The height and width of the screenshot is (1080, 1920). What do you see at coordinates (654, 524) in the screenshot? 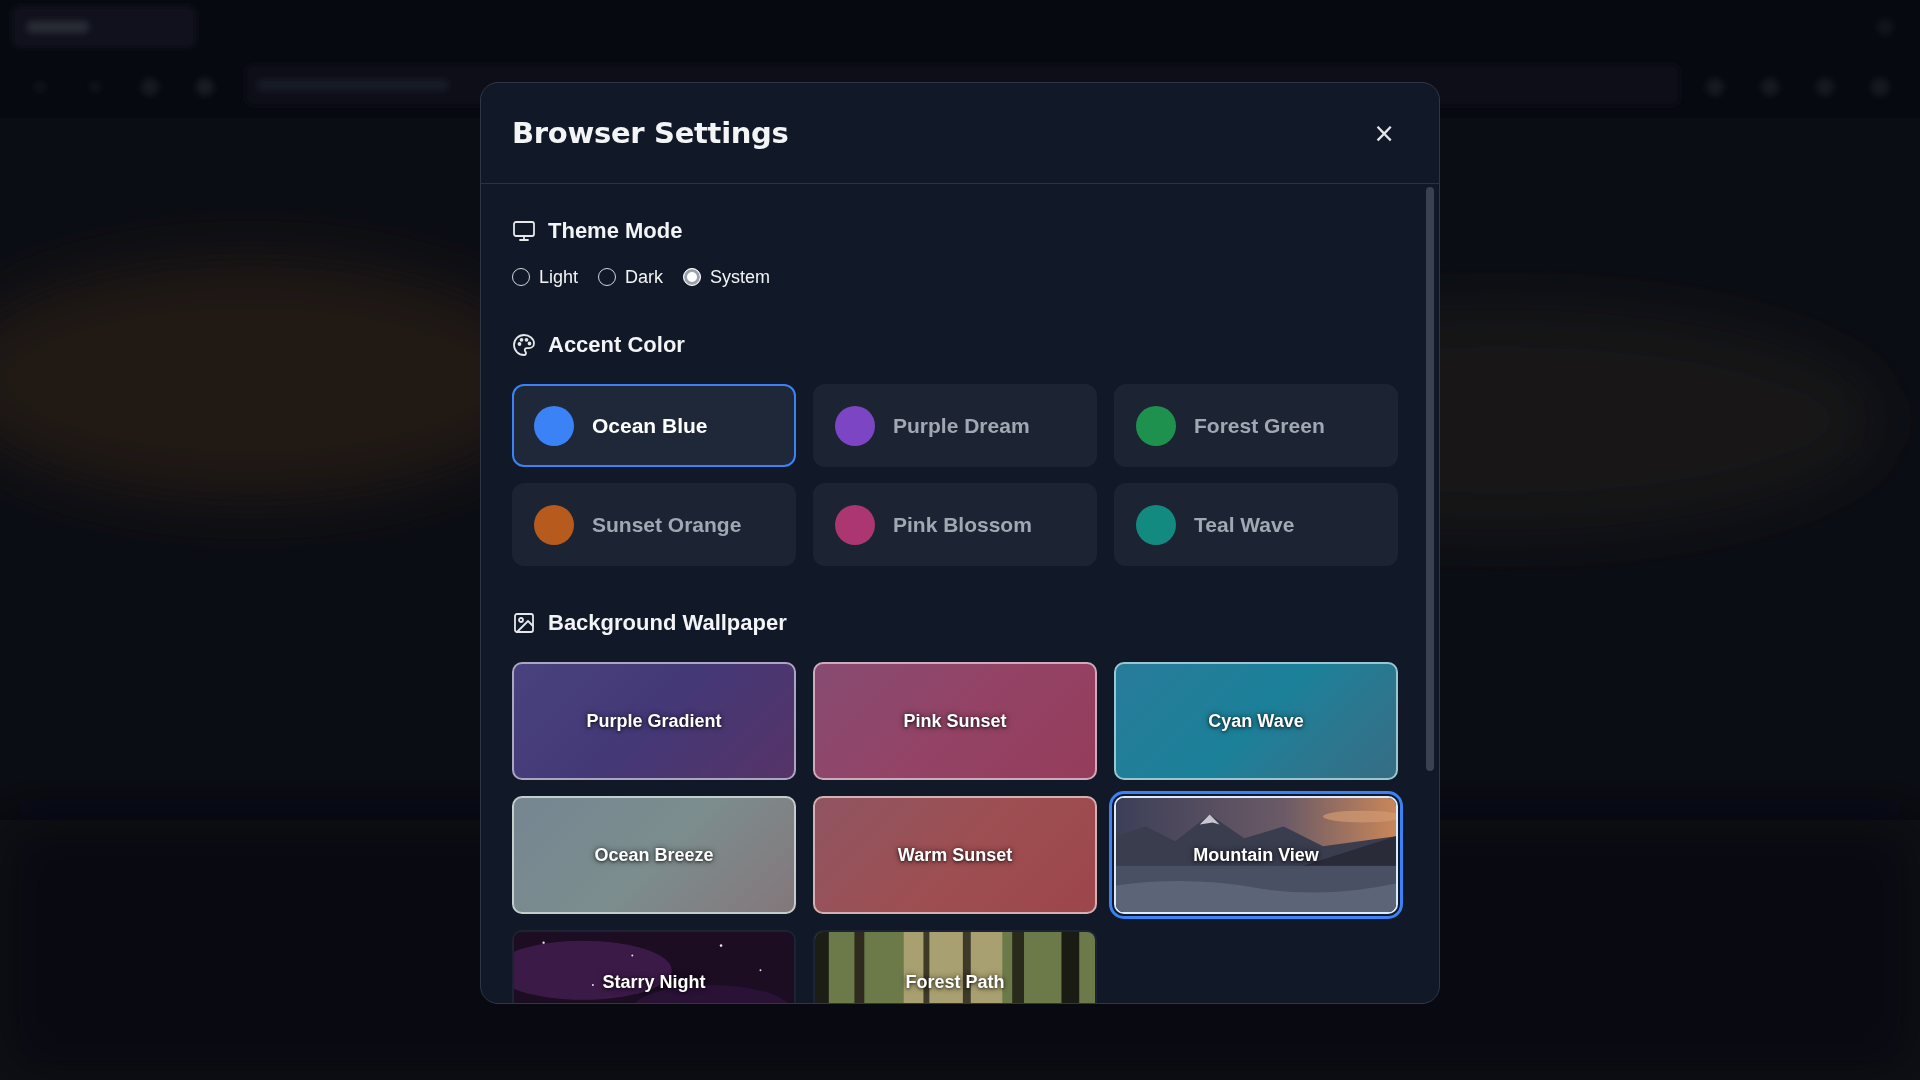
I see `accent-option: Sunset Orange` at bounding box center [654, 524].